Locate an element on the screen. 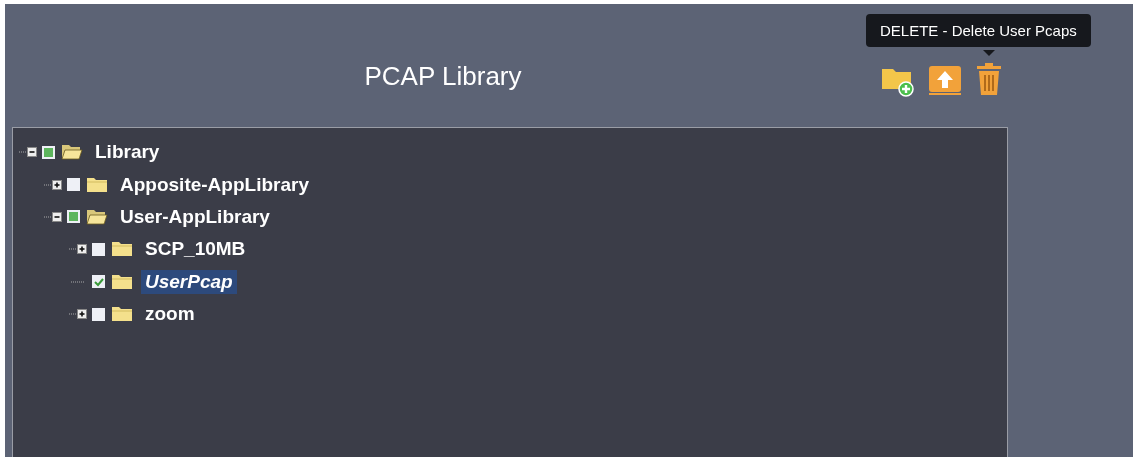  tree-item: Library is located at coordinates (127, 152).